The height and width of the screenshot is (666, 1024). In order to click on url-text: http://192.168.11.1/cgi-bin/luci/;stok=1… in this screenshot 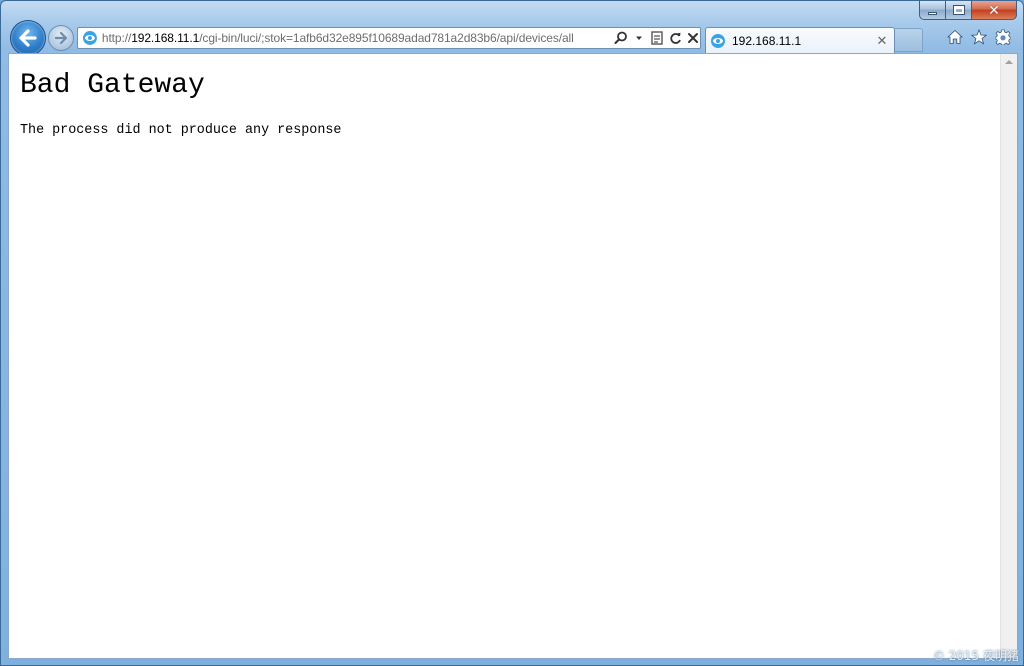, I will do `click(355, 38)`.